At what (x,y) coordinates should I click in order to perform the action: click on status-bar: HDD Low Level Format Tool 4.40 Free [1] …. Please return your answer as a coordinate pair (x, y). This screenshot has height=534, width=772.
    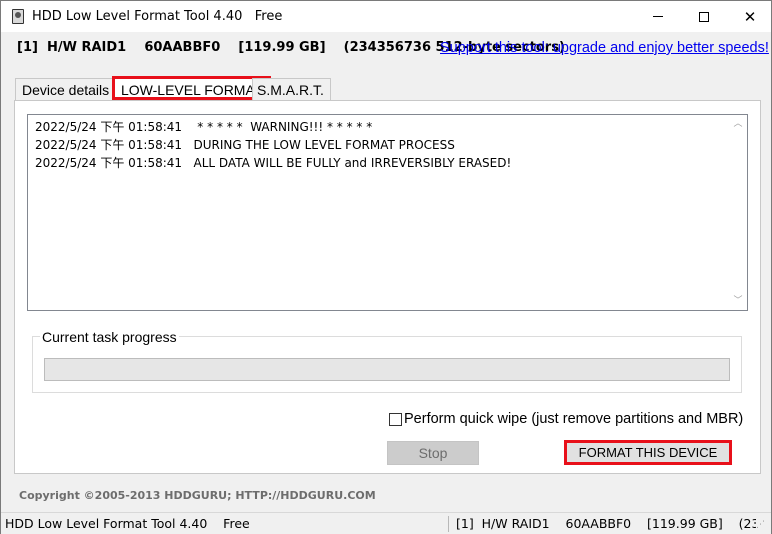
    Looking at the image, I should click on (386, 523).